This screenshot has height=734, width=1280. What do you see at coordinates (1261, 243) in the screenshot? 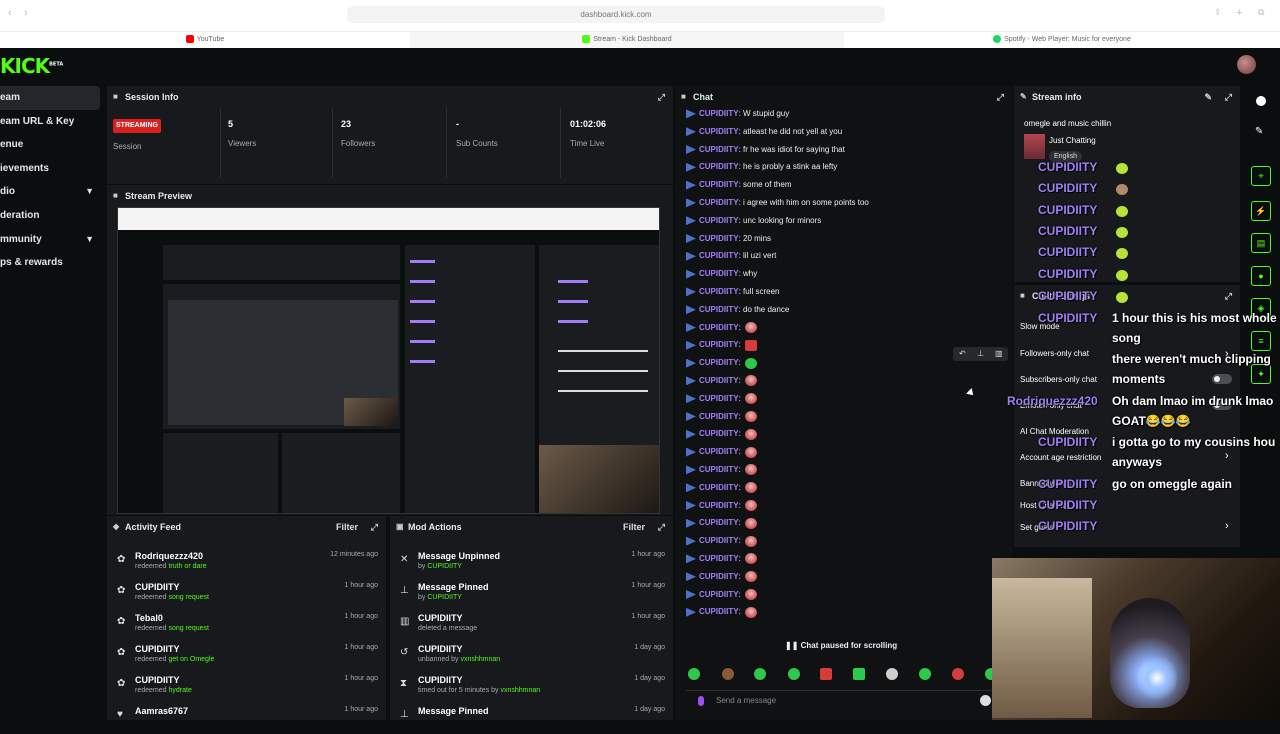
I see `document-icon: ▤` at bounding box center [1261, 243].